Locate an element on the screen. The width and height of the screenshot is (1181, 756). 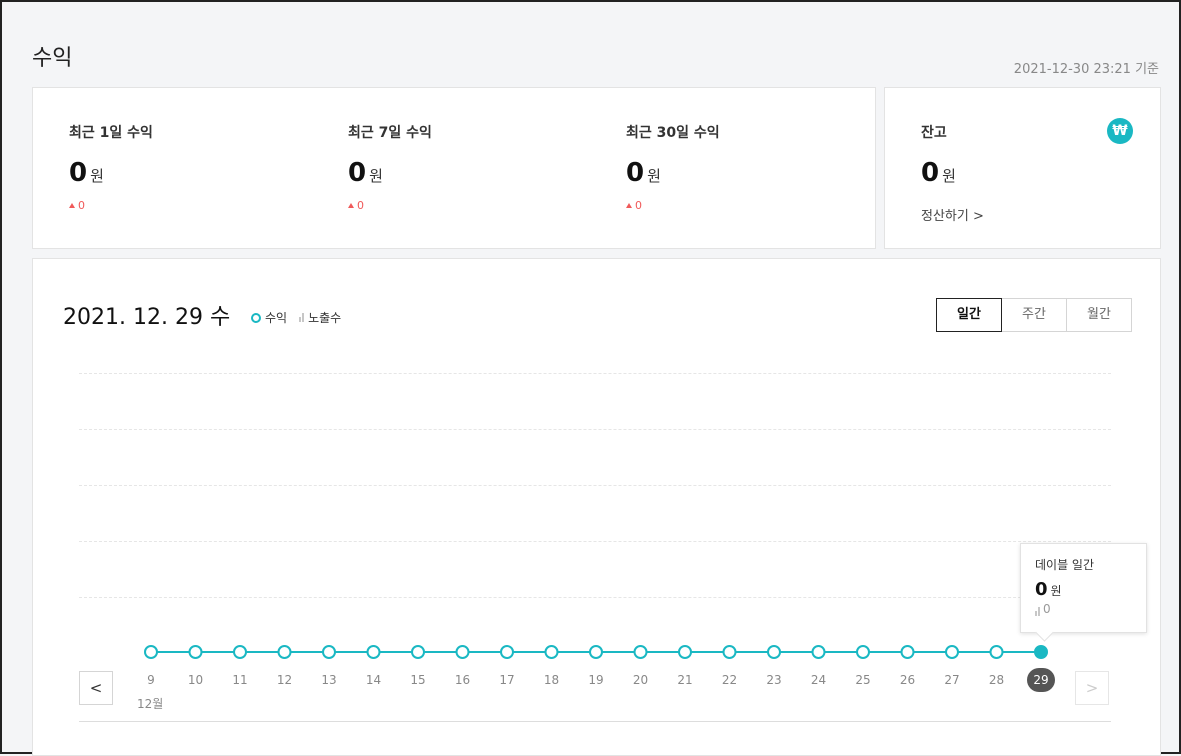
x-tick-label: 17 is located at coordinates (507, 680).